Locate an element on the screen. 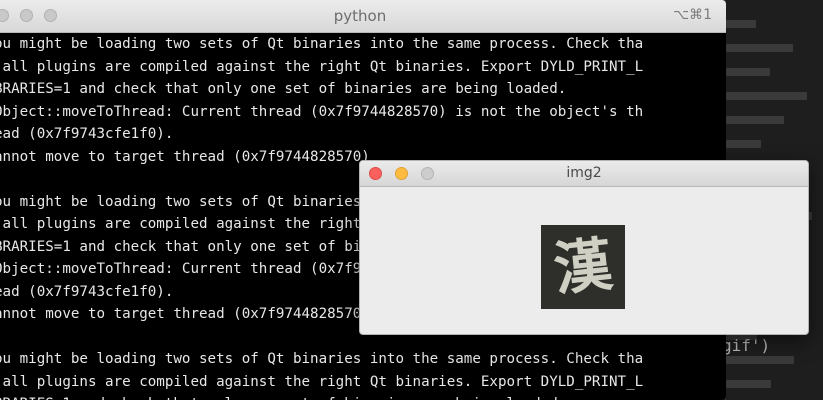 The image size is (823, 400). terminal-title: python is located at coordinates (360, 16).